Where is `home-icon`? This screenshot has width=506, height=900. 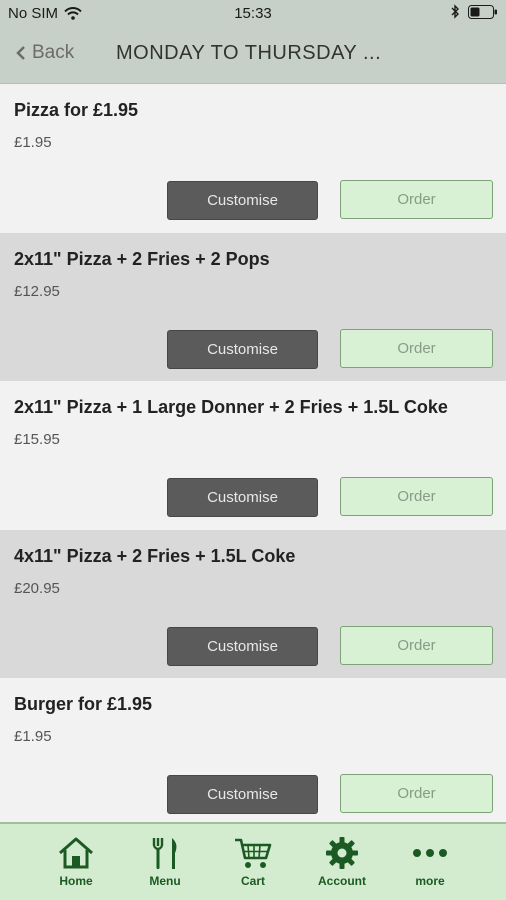
home-icon is located at coordinates (76, 853).